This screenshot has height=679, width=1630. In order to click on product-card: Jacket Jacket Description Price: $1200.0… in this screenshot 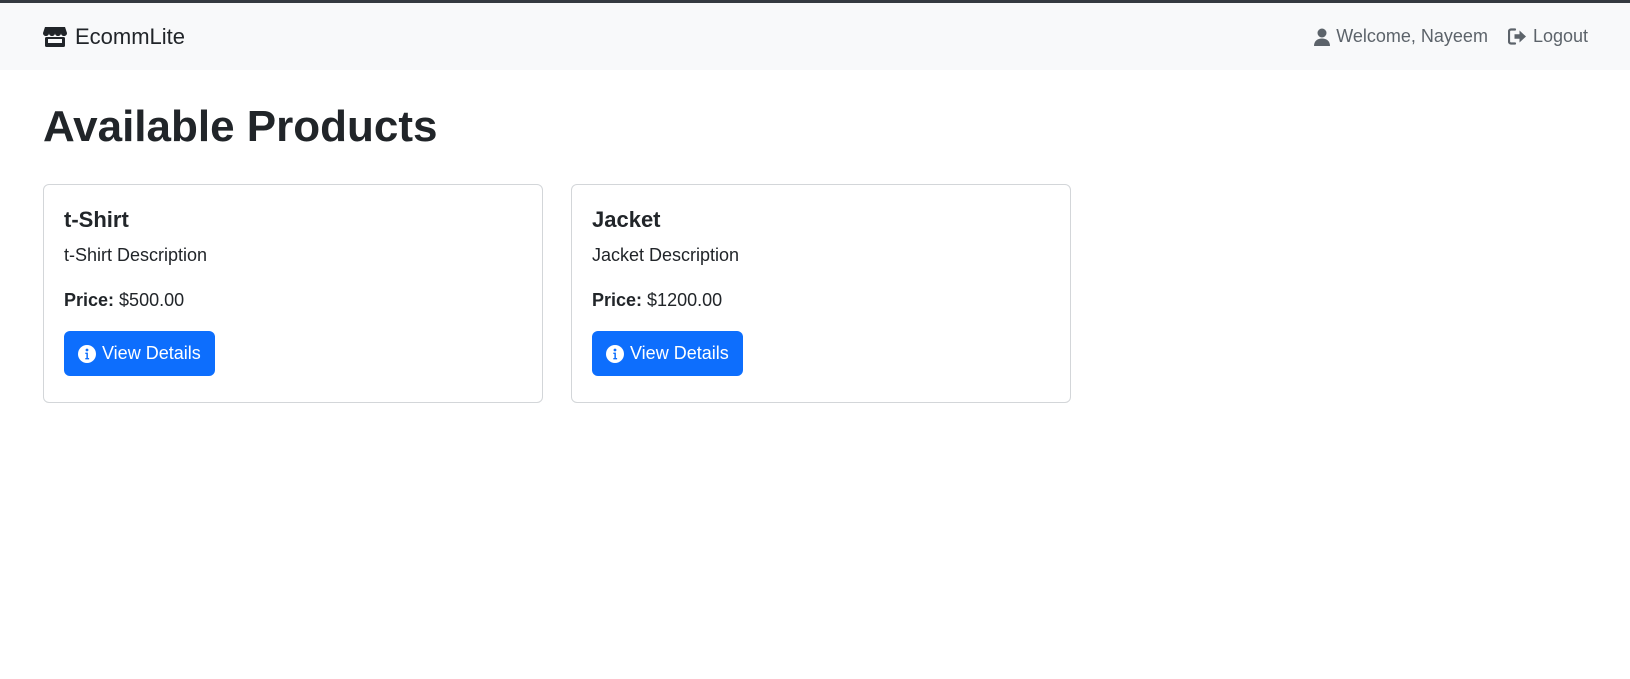, I will do `click(821, 293)`.